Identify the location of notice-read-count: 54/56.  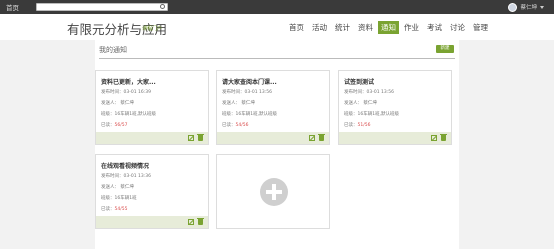
(242, 125).